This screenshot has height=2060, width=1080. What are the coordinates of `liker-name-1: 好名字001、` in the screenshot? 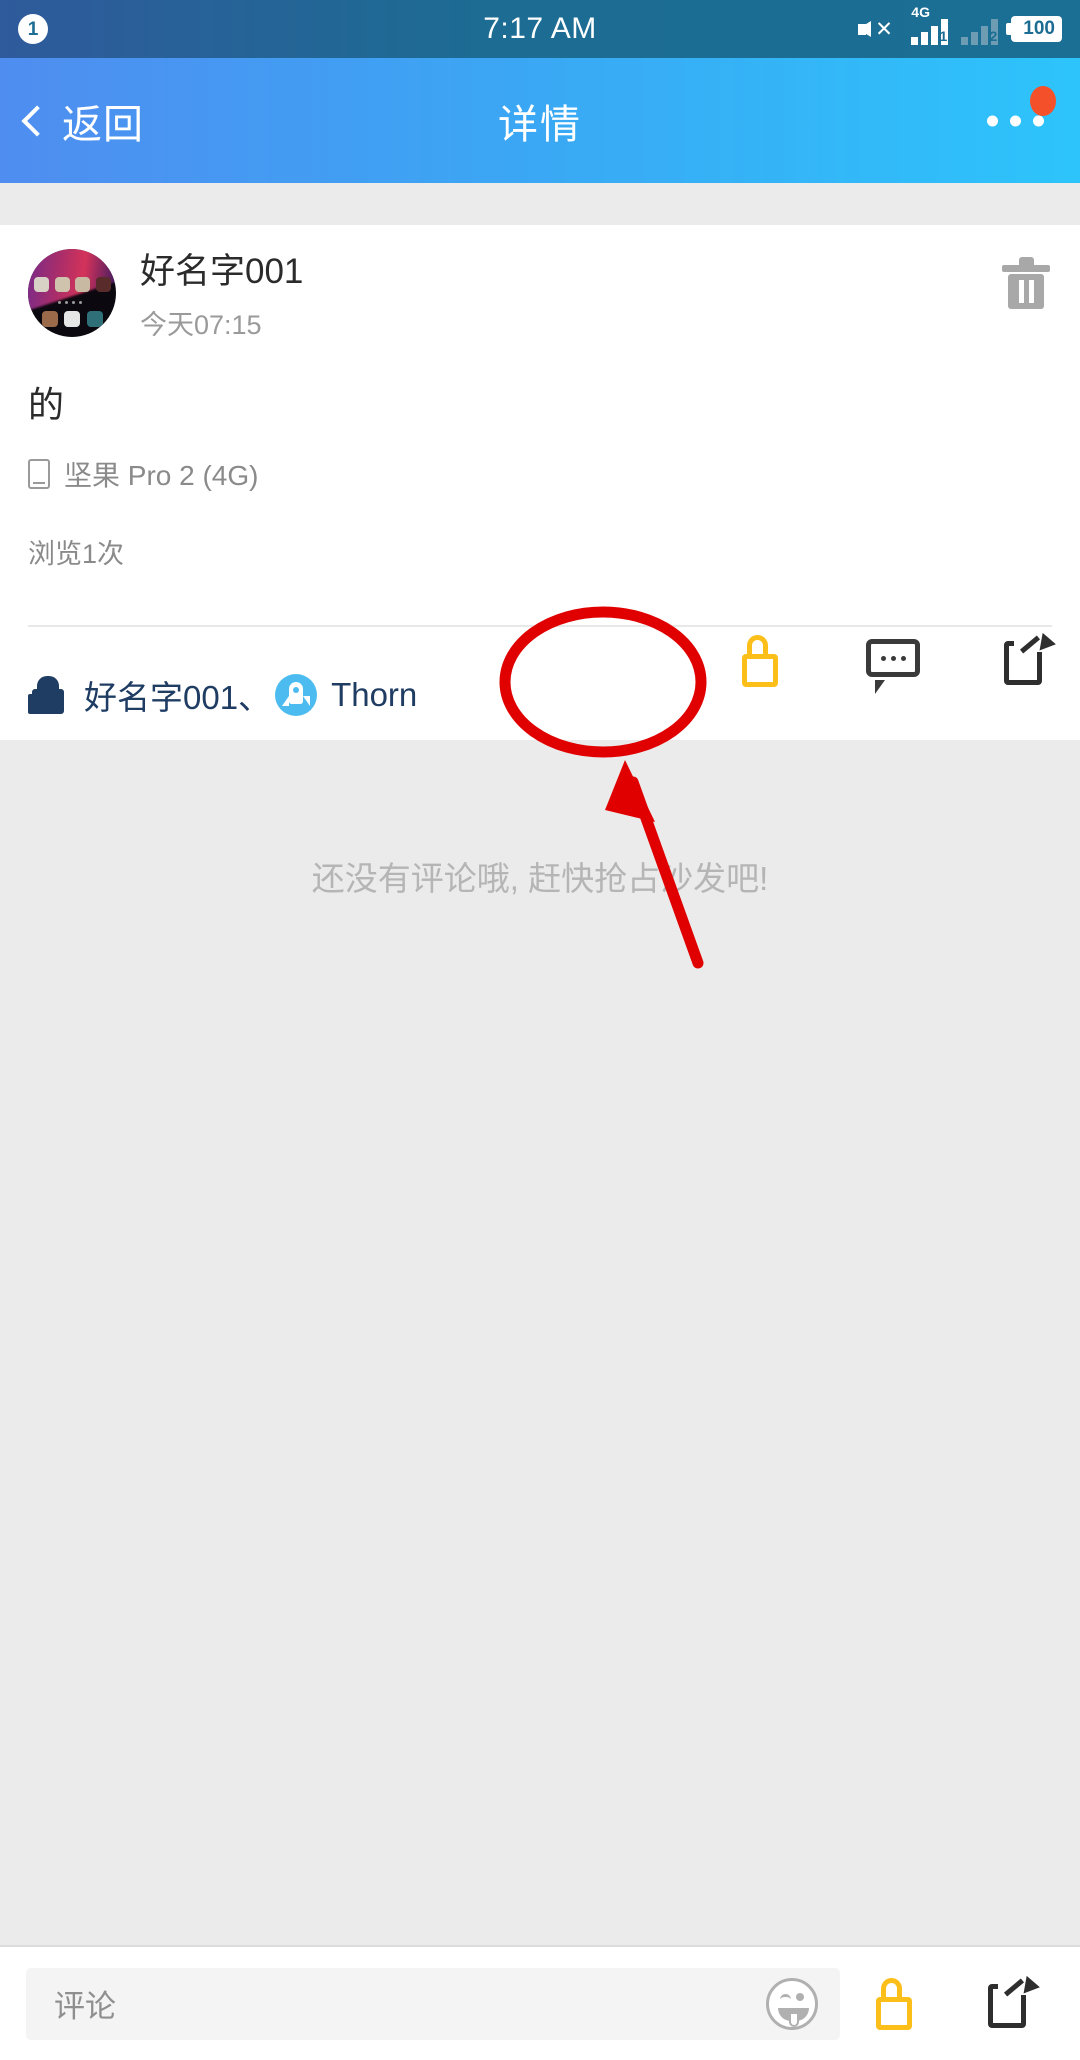 It's located at (177, 695).